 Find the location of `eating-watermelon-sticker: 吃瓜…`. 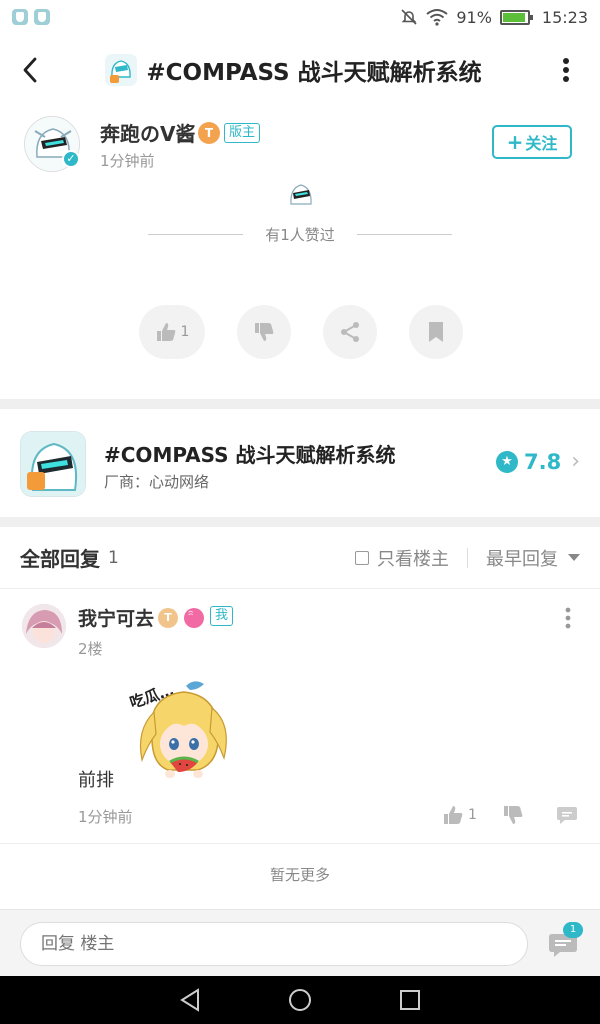

eating-watermelon-sticker: 吃瓜… is located at coordinates (177, 729).